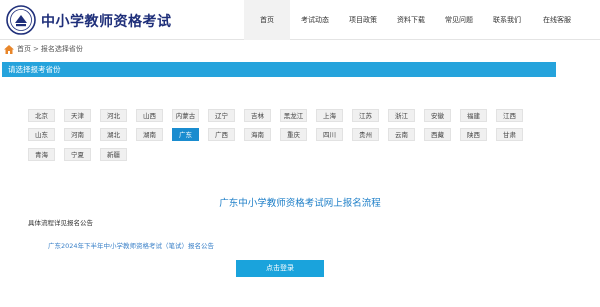 This screenshot has width=600, height=307. What do you see at coordinates (60, 223) in the screenshot?
I see `detail-note: 具体流程详见报名公告` at bounding box center [60, 223].